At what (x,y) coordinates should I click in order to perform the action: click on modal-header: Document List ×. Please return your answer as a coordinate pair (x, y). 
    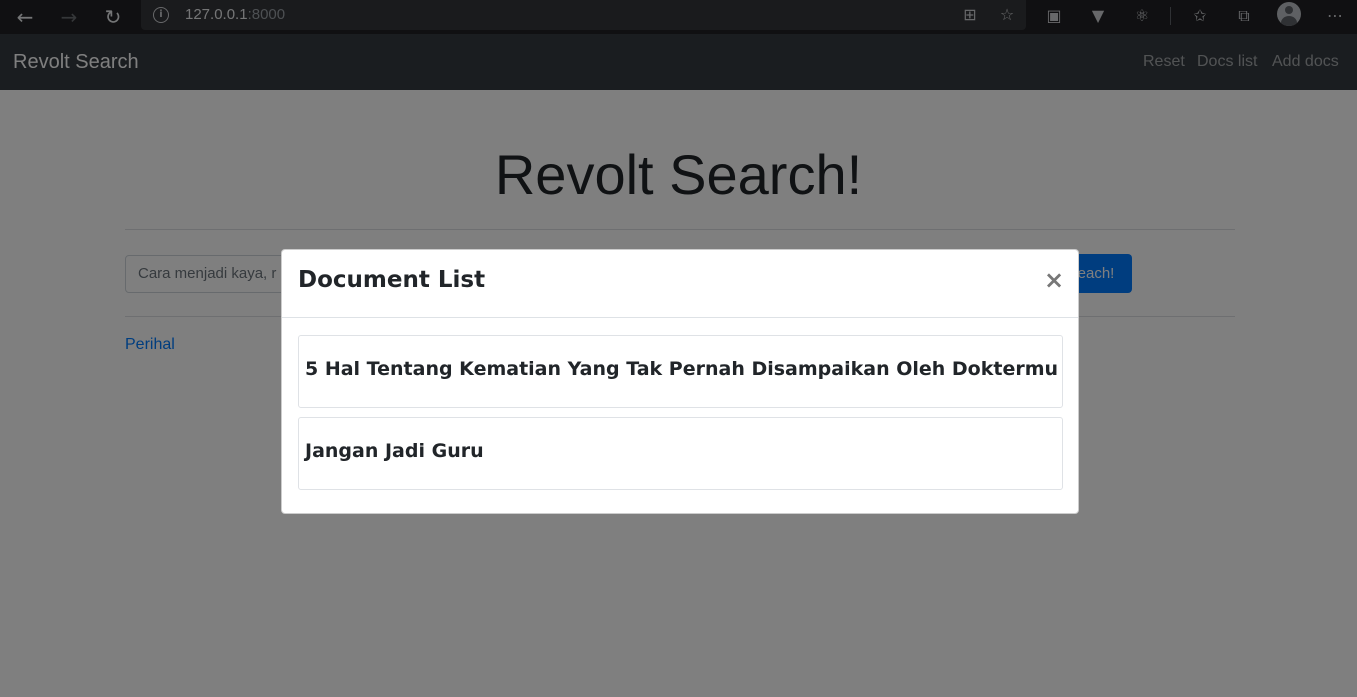
    Looking at the image, I should click on (680, 284).